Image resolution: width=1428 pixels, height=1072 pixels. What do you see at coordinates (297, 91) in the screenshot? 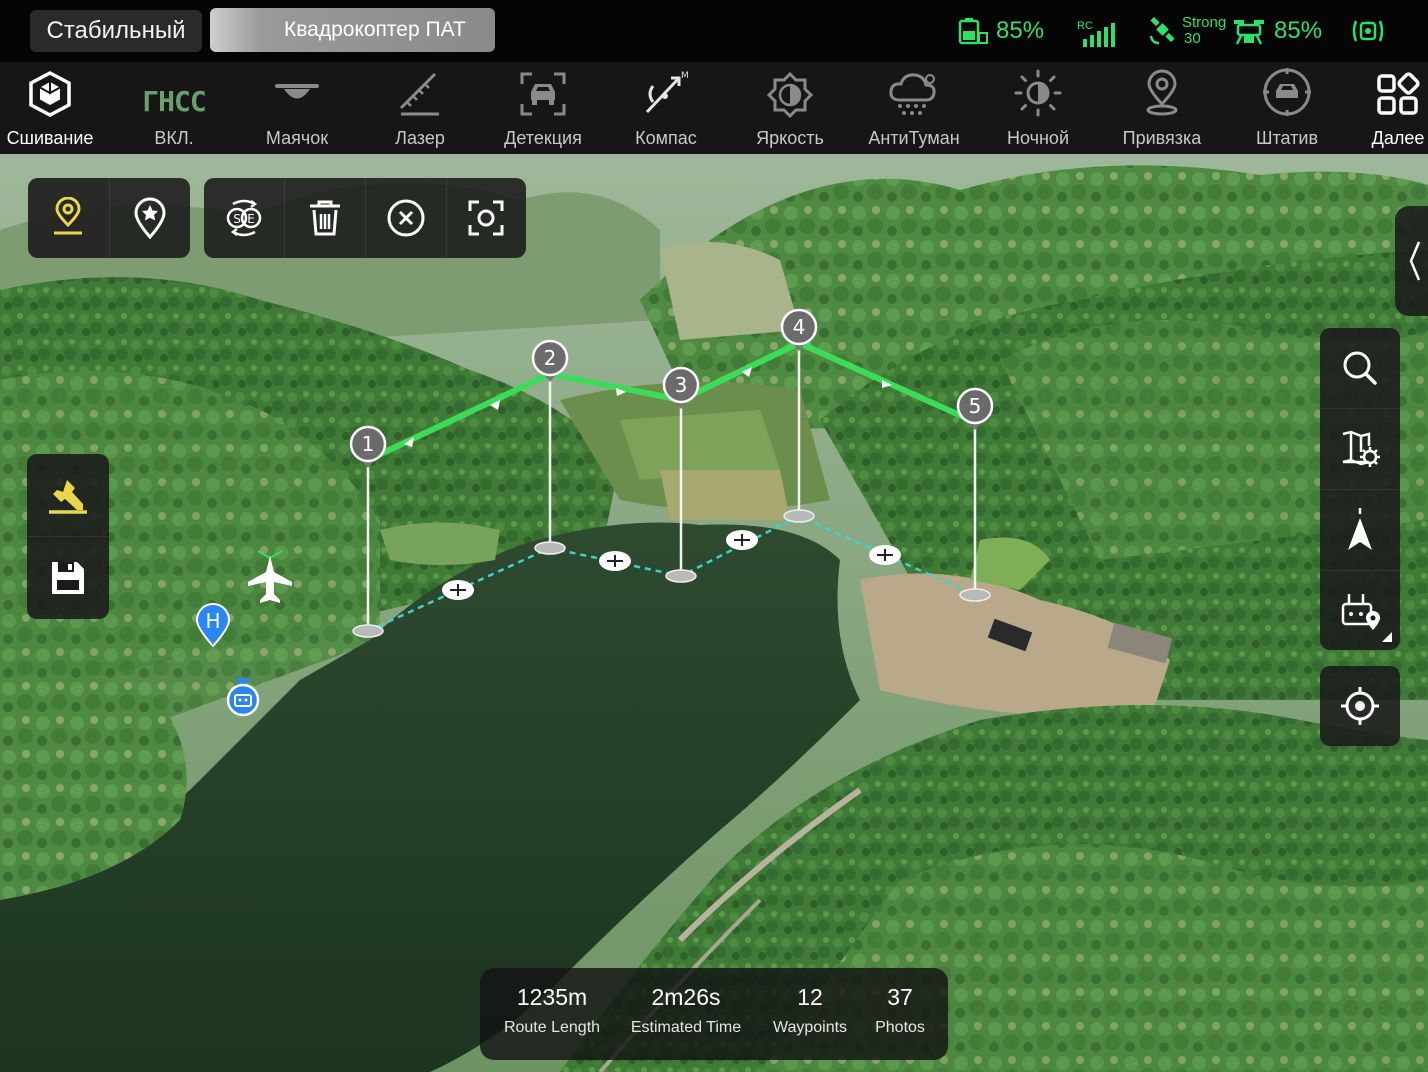
I see `beacon-icon` at bounding box center [297, 91].